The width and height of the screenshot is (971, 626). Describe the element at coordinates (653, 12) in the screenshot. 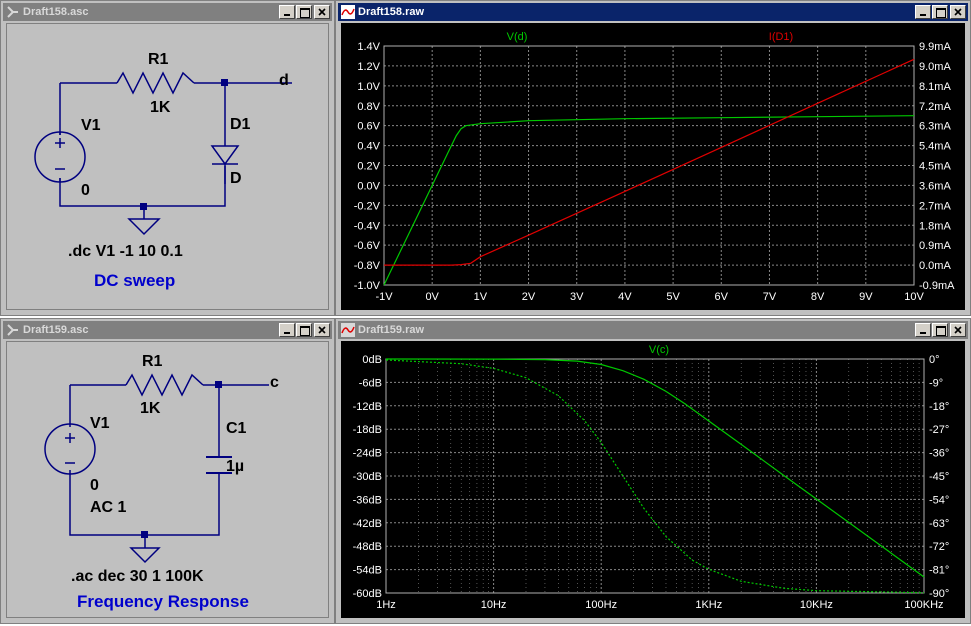

I see `plot1-titlebar: Draft158.raw` at that location.